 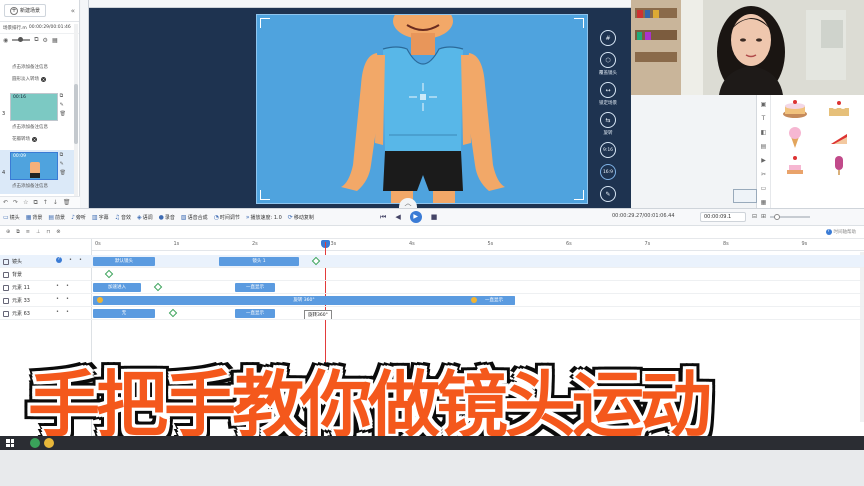 What do you see at coordinates (49, 443) in the screenshot?
I see `app-icon-yellow` at bounding box center [49, 443].